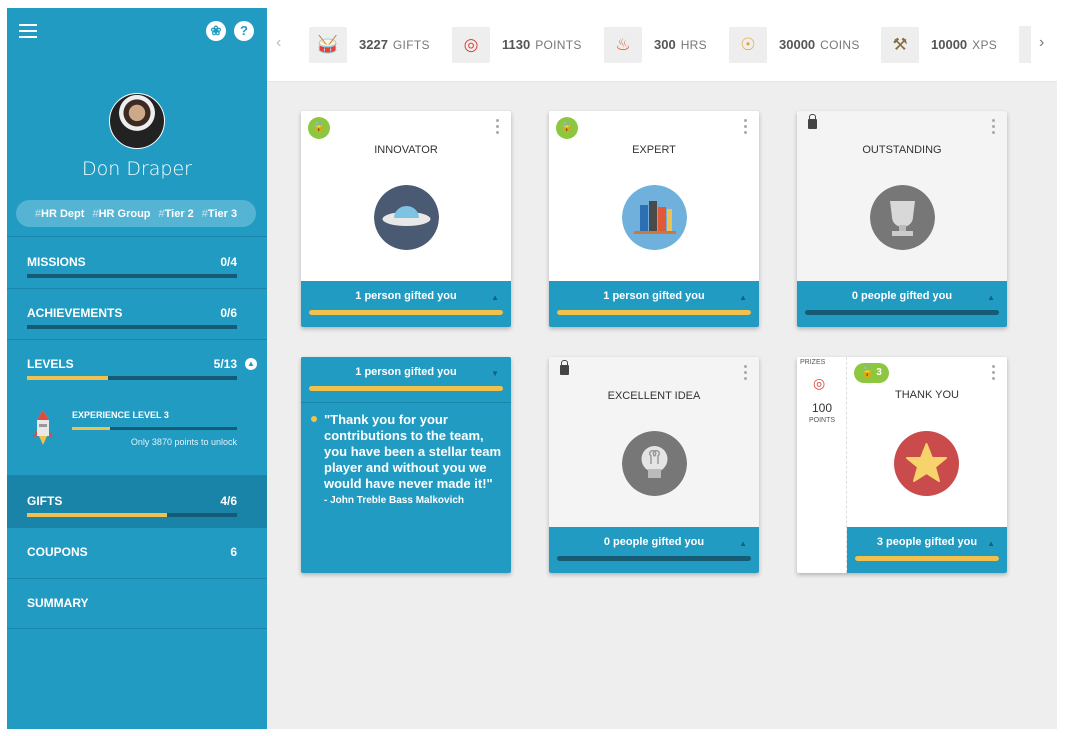 The width and height of the screenshot is (1066, 736). What do you see at coordinates (926, 463) in the screenshot?
I see `star-icon` at bounding box center [926, 463].